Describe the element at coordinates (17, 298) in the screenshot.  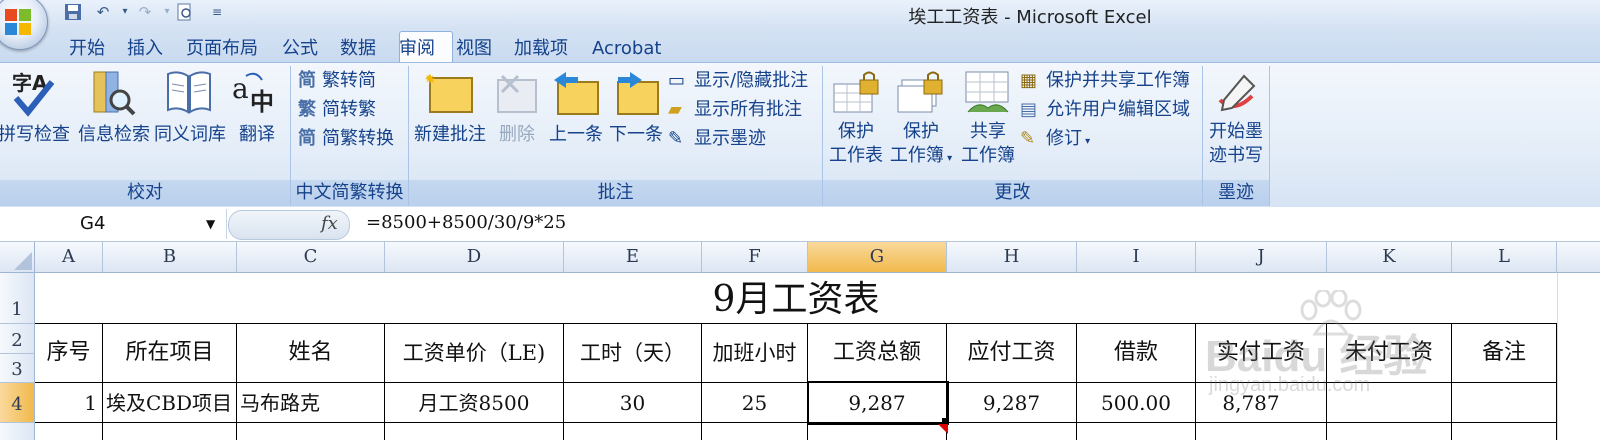
I see `row-header-1: 1` at that location.